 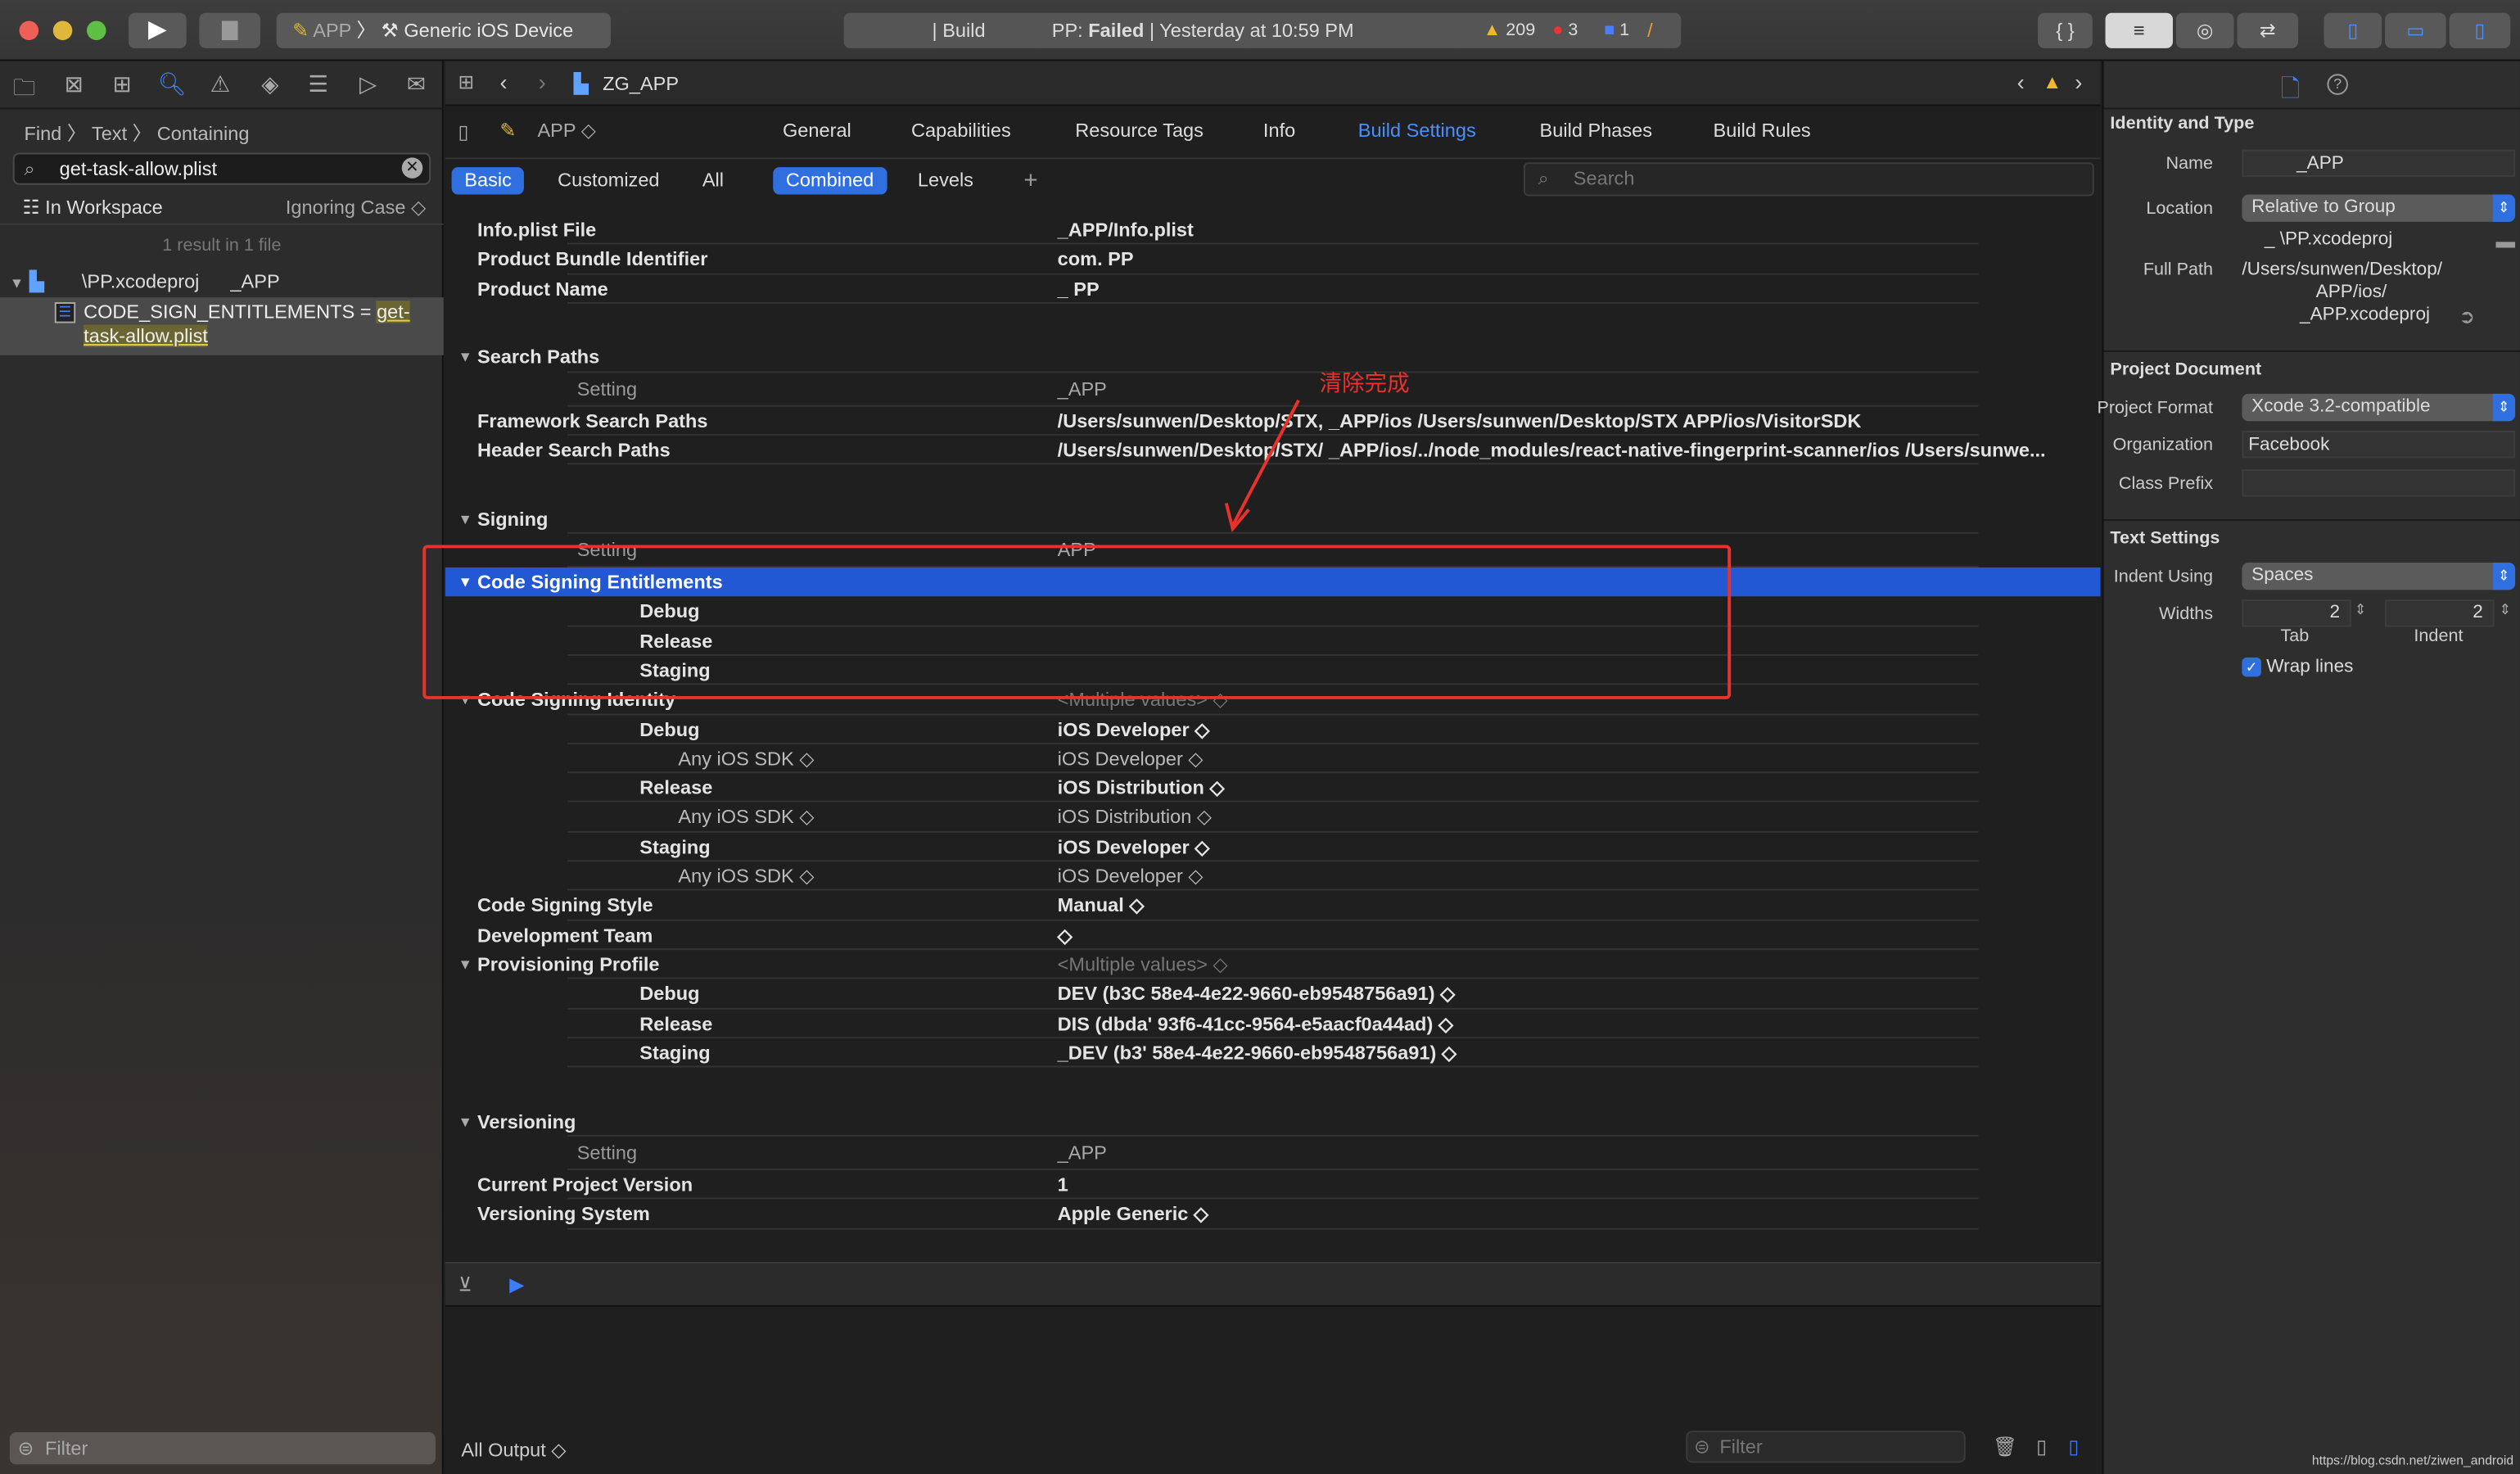 What do you see at coordinates (1096, 259) in the screenshot?
I see `setting-value: com. PP` at bounding box center [1096, 259].